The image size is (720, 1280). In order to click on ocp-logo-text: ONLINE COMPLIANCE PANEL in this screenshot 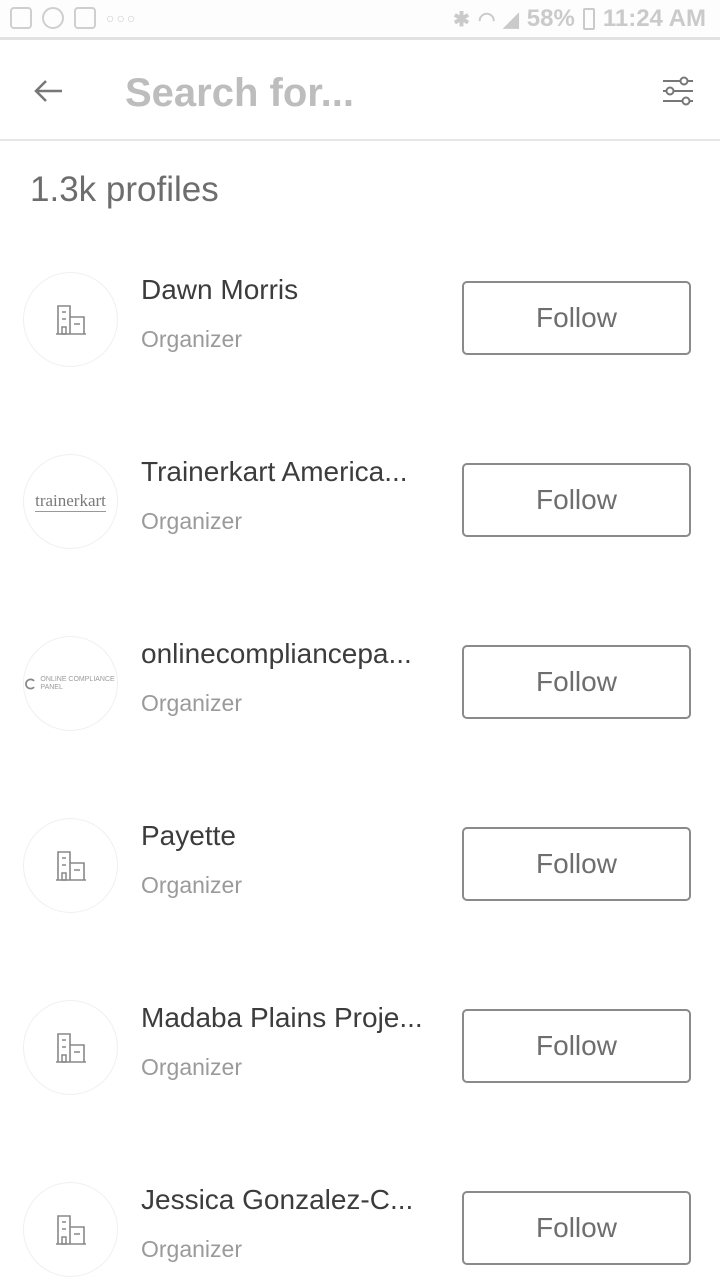, I will do `click(77, 683)`.